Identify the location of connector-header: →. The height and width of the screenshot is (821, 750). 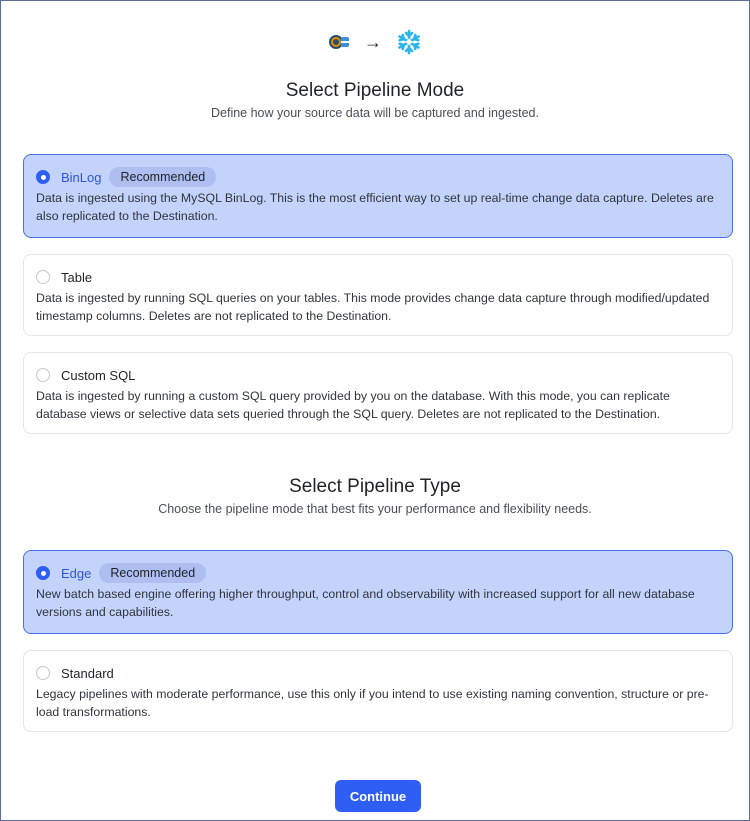
(375, 42).